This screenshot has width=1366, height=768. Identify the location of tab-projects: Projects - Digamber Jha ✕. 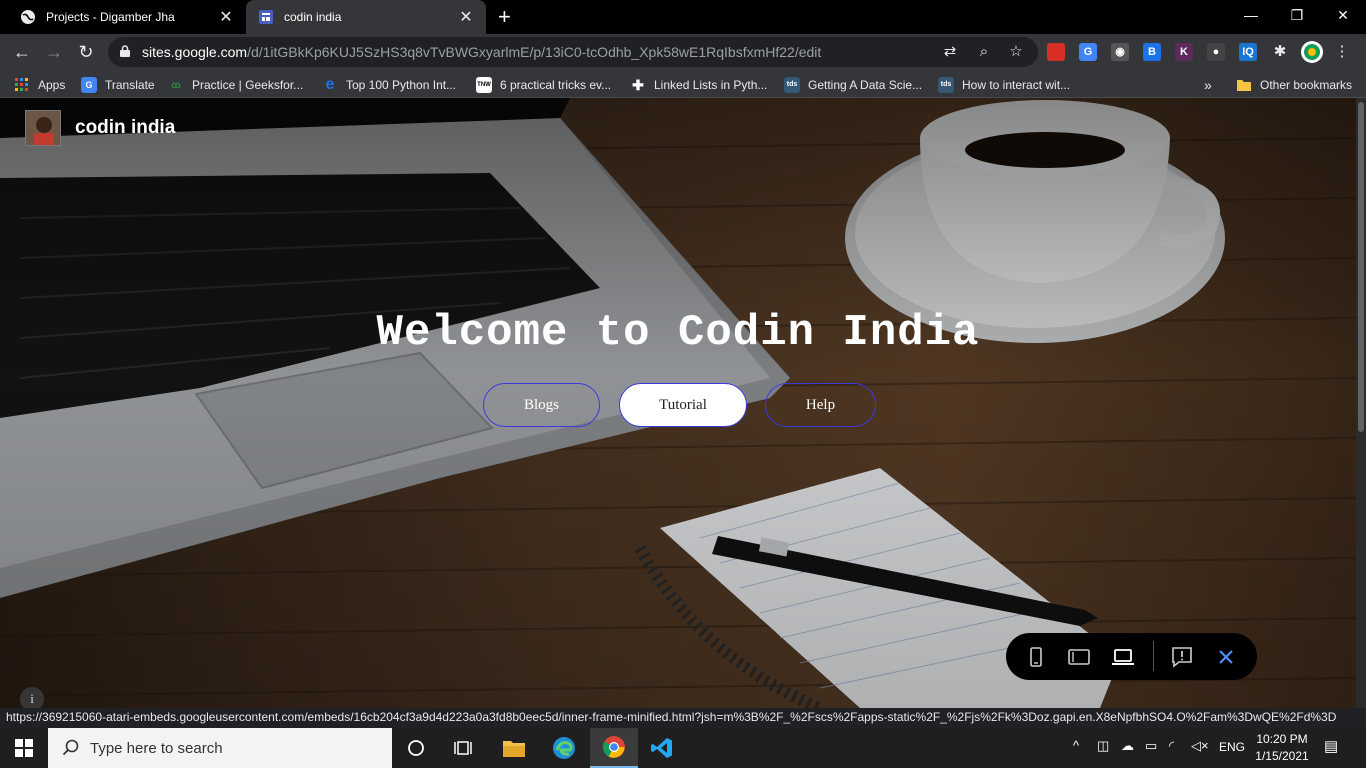
(127, 17).